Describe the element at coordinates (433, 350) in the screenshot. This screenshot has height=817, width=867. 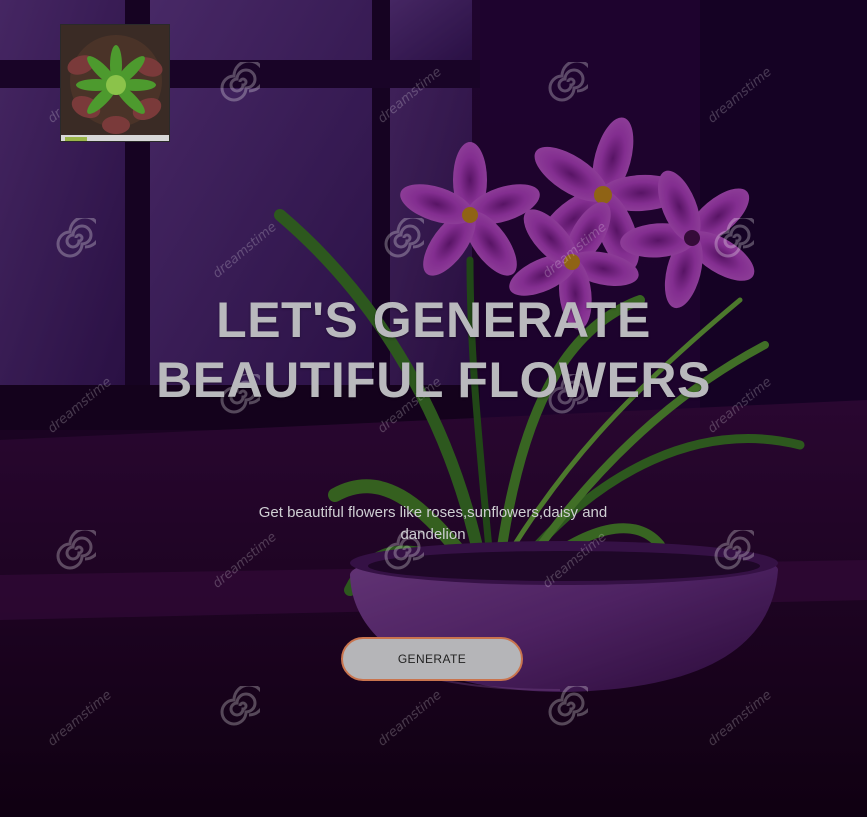
I see `hero-headline: LET'S GENERATE BEAUTIFUL FLOWERS` at that location.